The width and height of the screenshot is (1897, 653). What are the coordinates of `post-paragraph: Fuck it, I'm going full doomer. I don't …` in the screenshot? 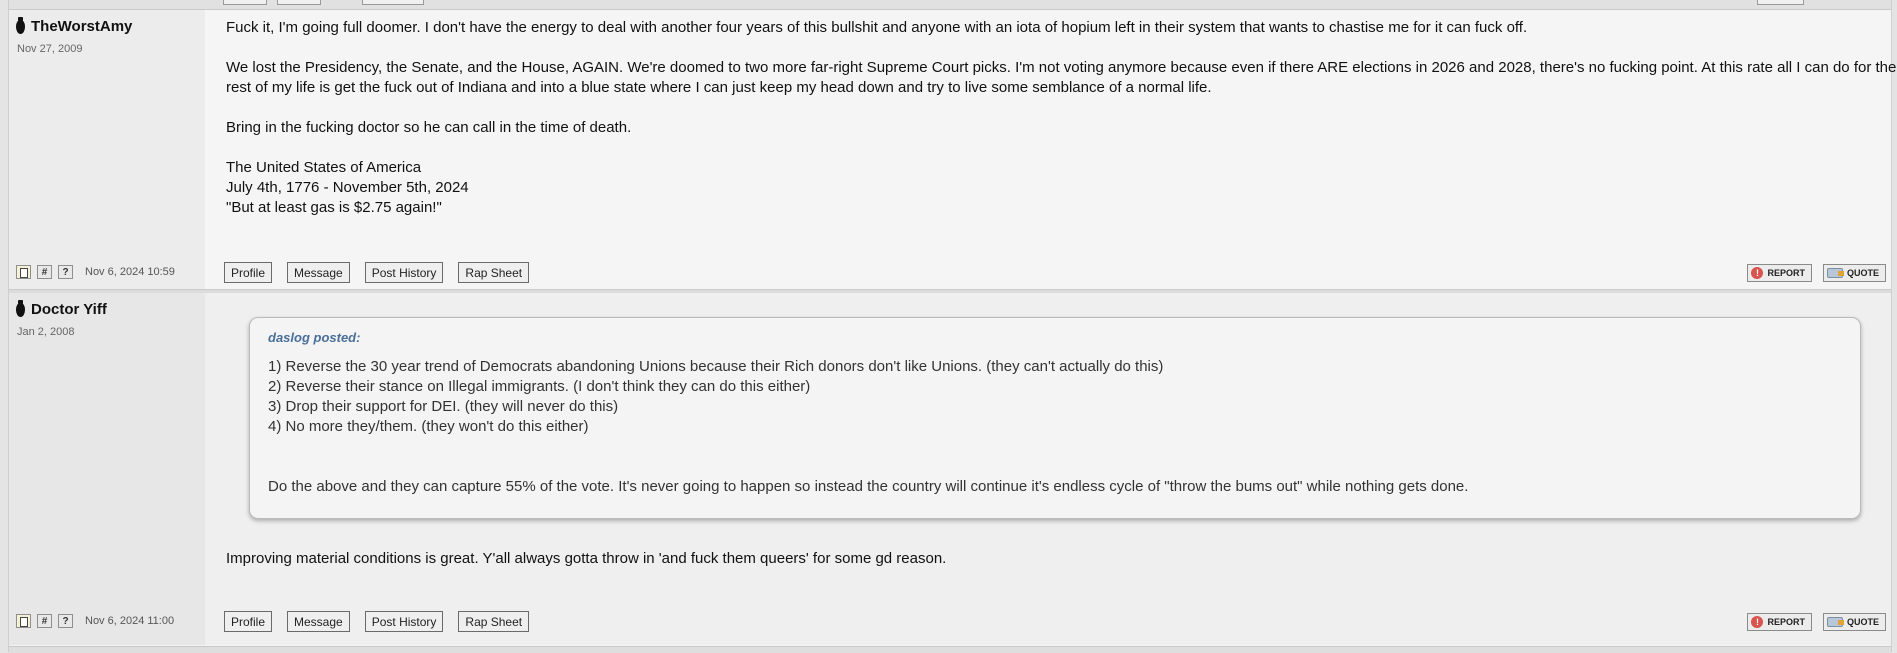 It's located at (1054, 28).